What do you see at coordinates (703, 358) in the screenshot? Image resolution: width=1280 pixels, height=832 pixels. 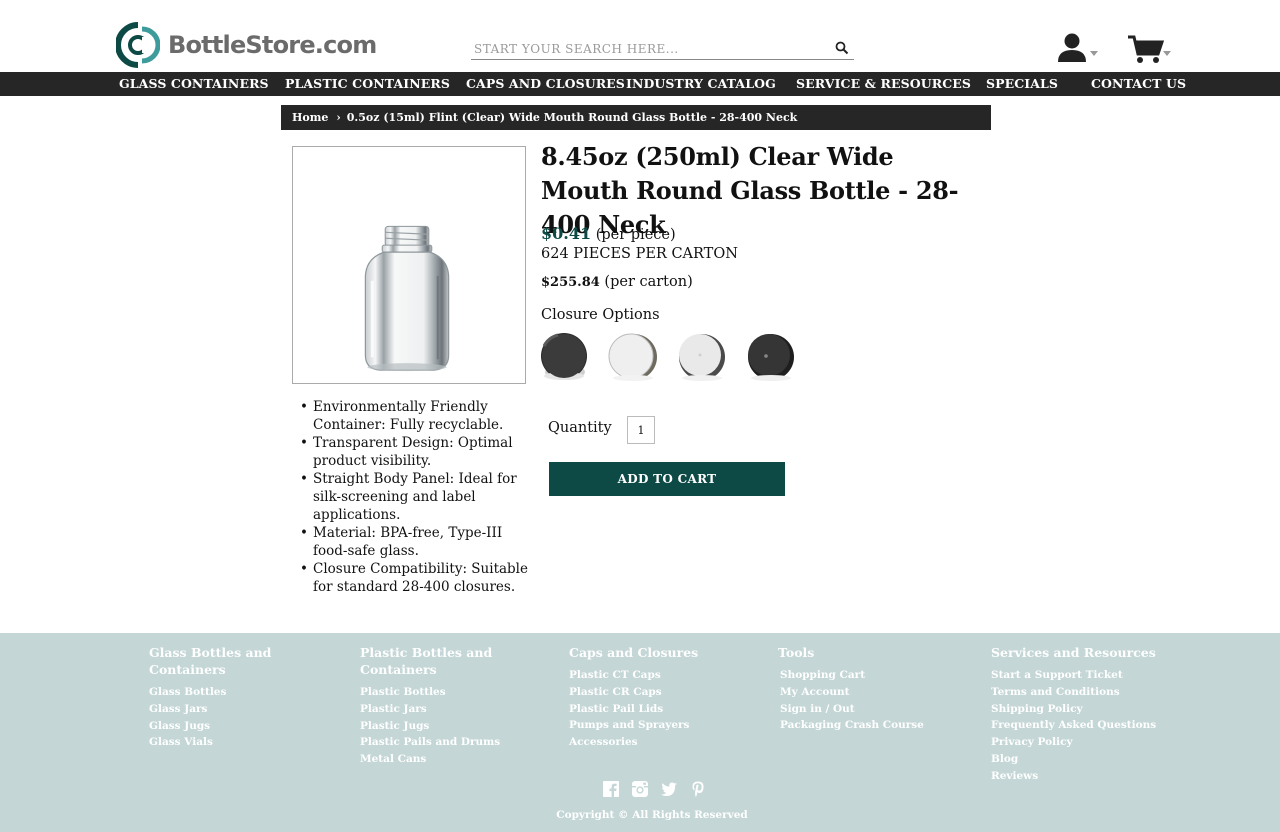 I see `white-ribbed-cap-icon` at bounding box center [703, 358].